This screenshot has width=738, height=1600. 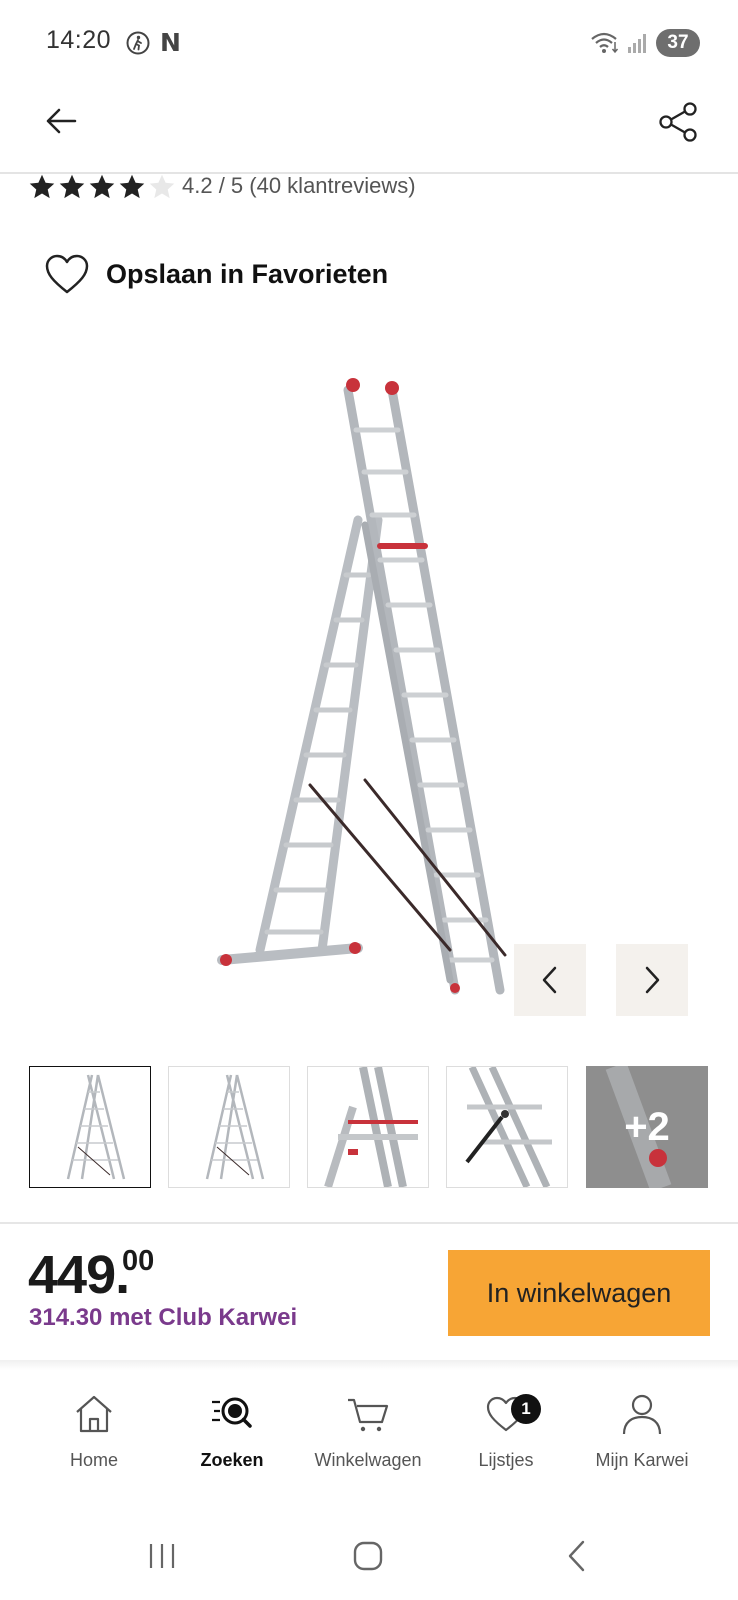 I want to click on share-icon, so click(x=678, y=122).